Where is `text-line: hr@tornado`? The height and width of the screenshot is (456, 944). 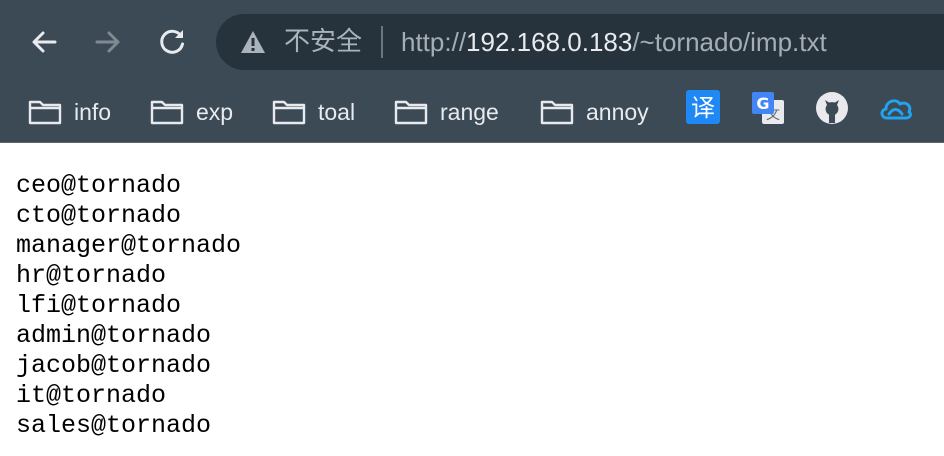
text-line: hr@tornado is located at coordinates (91, 275).